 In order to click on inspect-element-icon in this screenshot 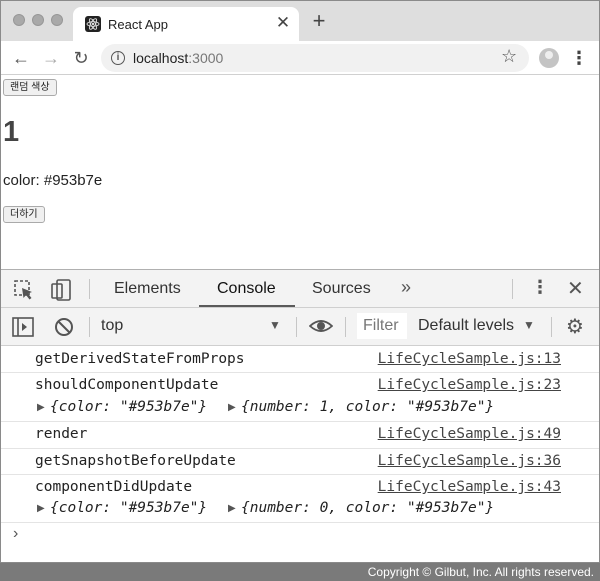, I will do `click(24, 290)`.